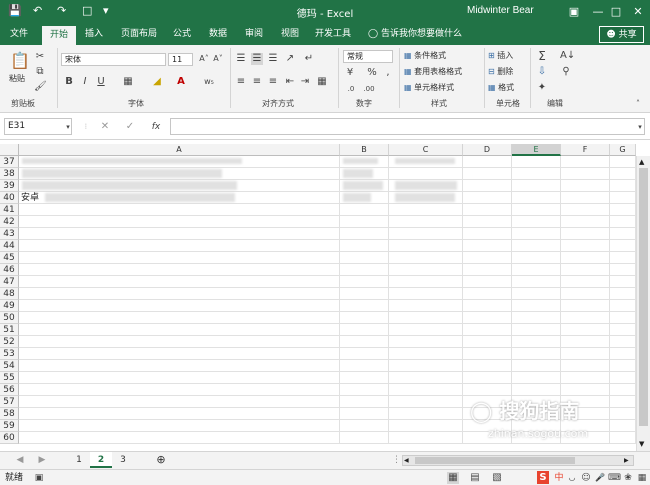  I want to click on cell-b49, so click(364, 306).